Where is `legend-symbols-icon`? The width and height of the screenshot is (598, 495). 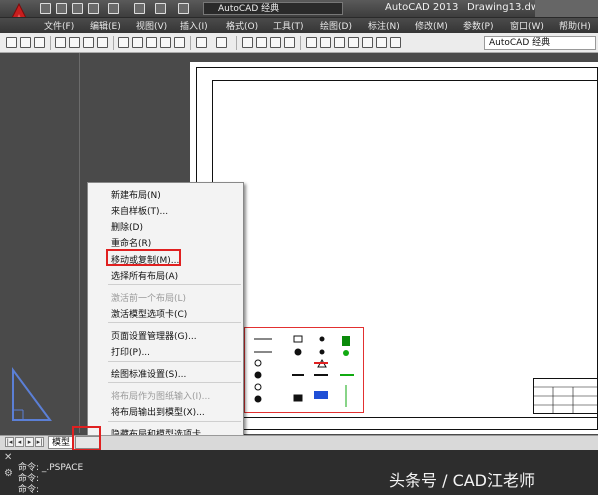 legend-symbols-icon is located at coordinates (304, 371).